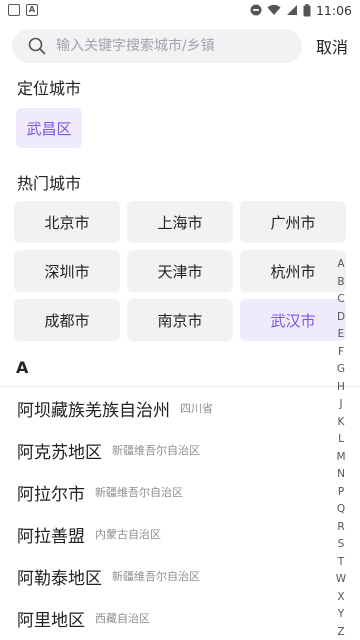 The image size is (360, 640). What do you see at coordinates (67, 271) in the screenshot?
I see `hot-city-chip: 深圳市` at bounding box center [67, 271].